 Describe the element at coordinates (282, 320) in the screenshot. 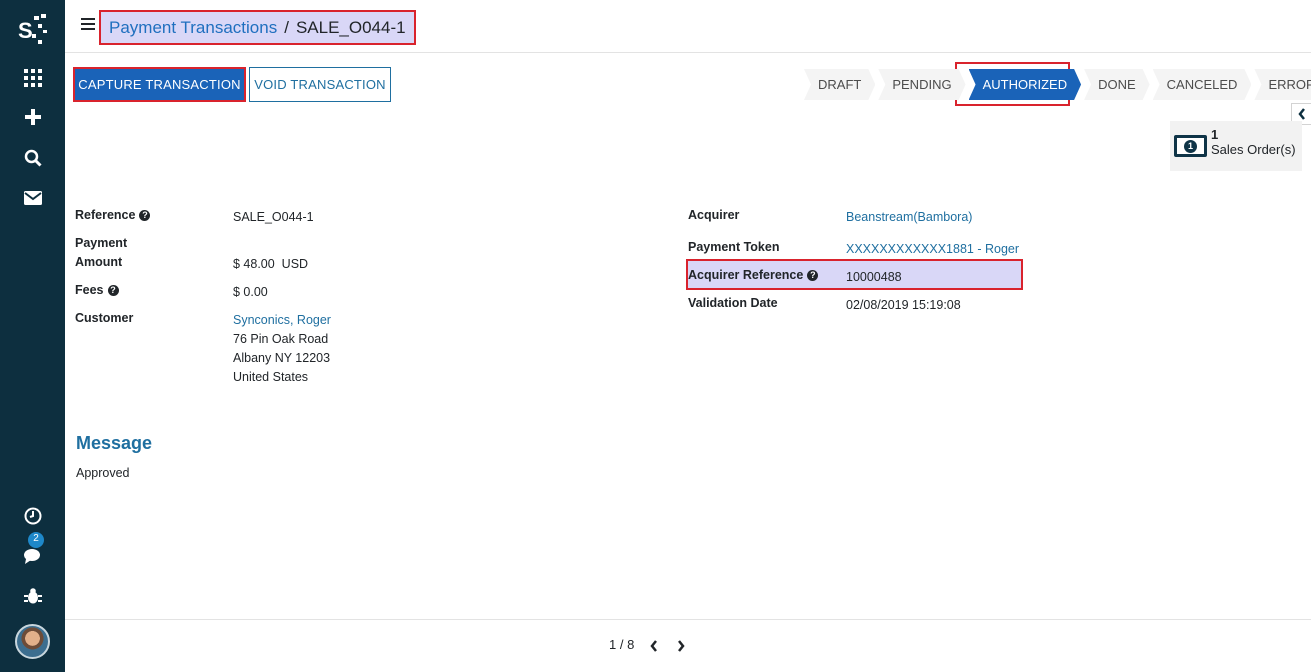

I see `customer-link: Synconics, Roger` at that location.